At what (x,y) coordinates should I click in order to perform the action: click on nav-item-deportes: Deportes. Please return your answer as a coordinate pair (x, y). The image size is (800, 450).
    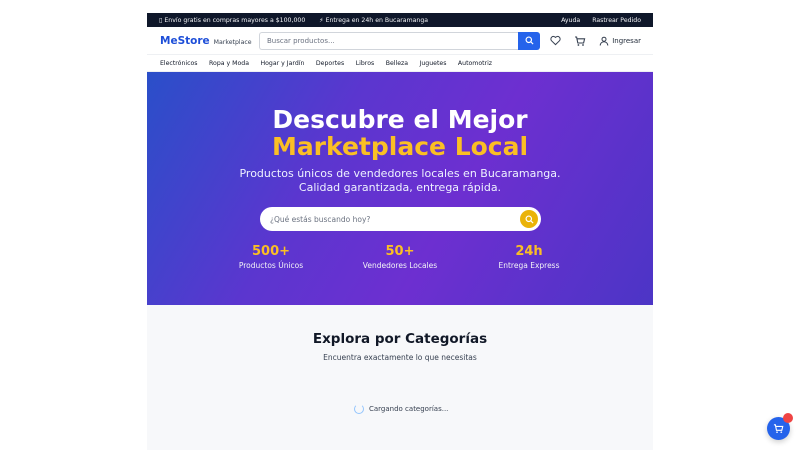
    Looking at the image, I should click on (330, 63).